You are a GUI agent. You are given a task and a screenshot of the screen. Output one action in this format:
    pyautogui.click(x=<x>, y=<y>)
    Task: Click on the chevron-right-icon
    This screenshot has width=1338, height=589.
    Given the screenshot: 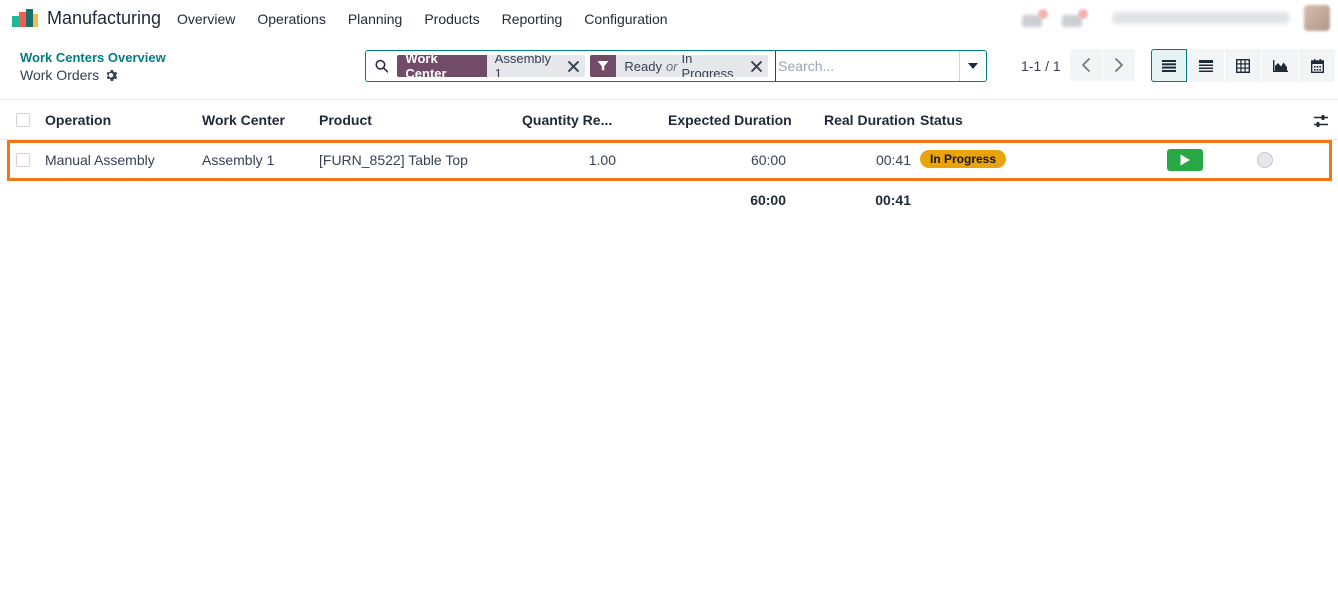 What is the action you would take?
    pyautogui.click(x=1119, y=65)
    